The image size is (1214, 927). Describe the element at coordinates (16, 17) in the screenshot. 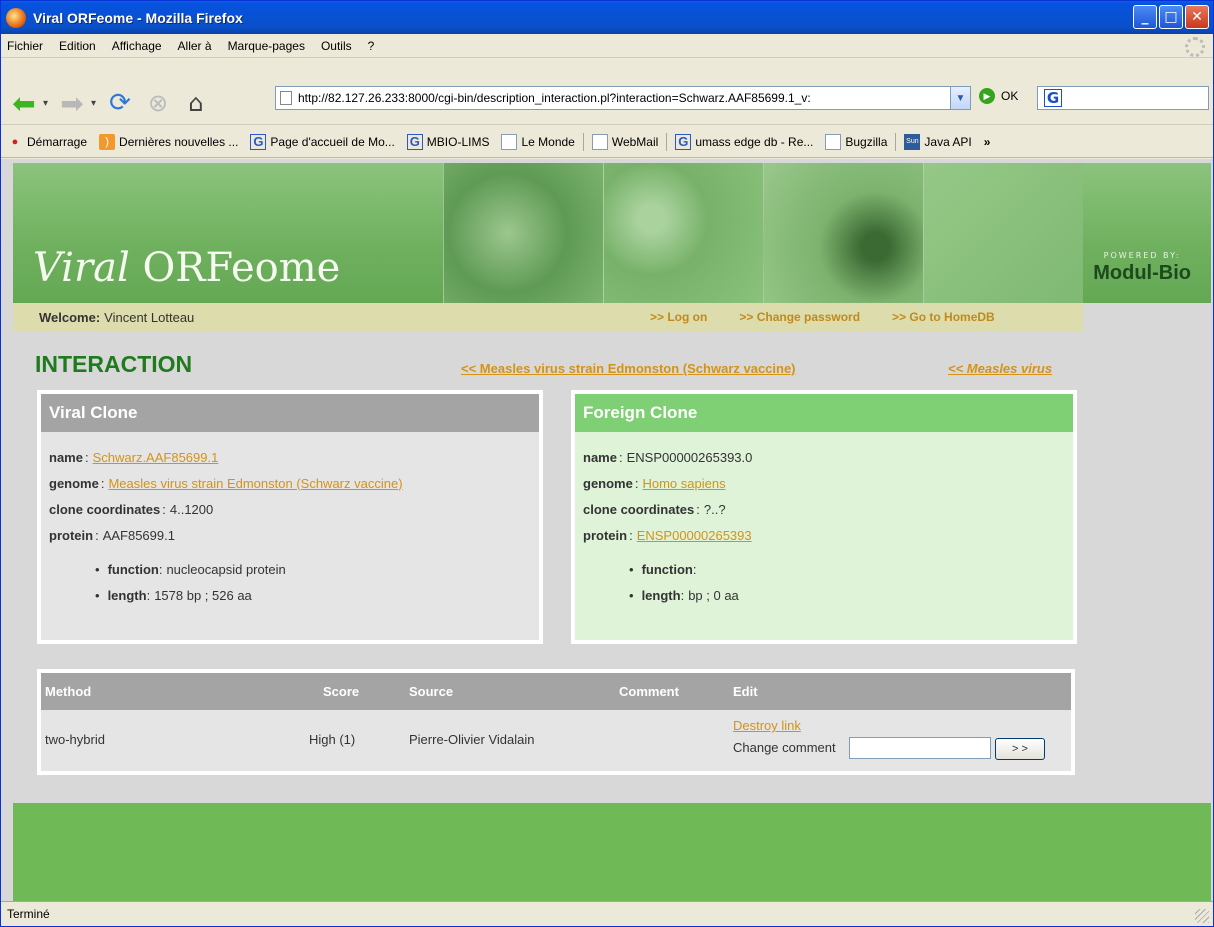

I see `firefox-icon` at that location.